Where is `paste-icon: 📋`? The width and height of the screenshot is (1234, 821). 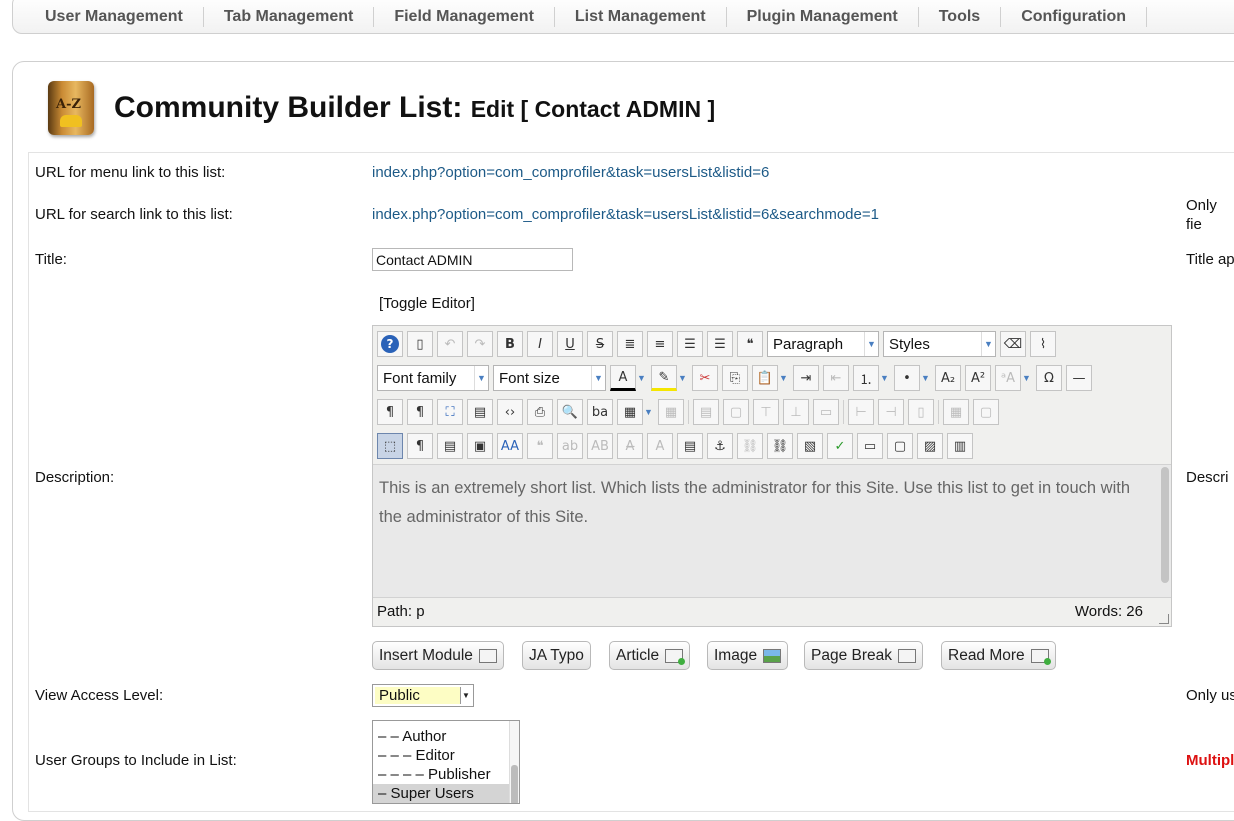
paste-icon: 📋 is located at coordinates (765, 378).